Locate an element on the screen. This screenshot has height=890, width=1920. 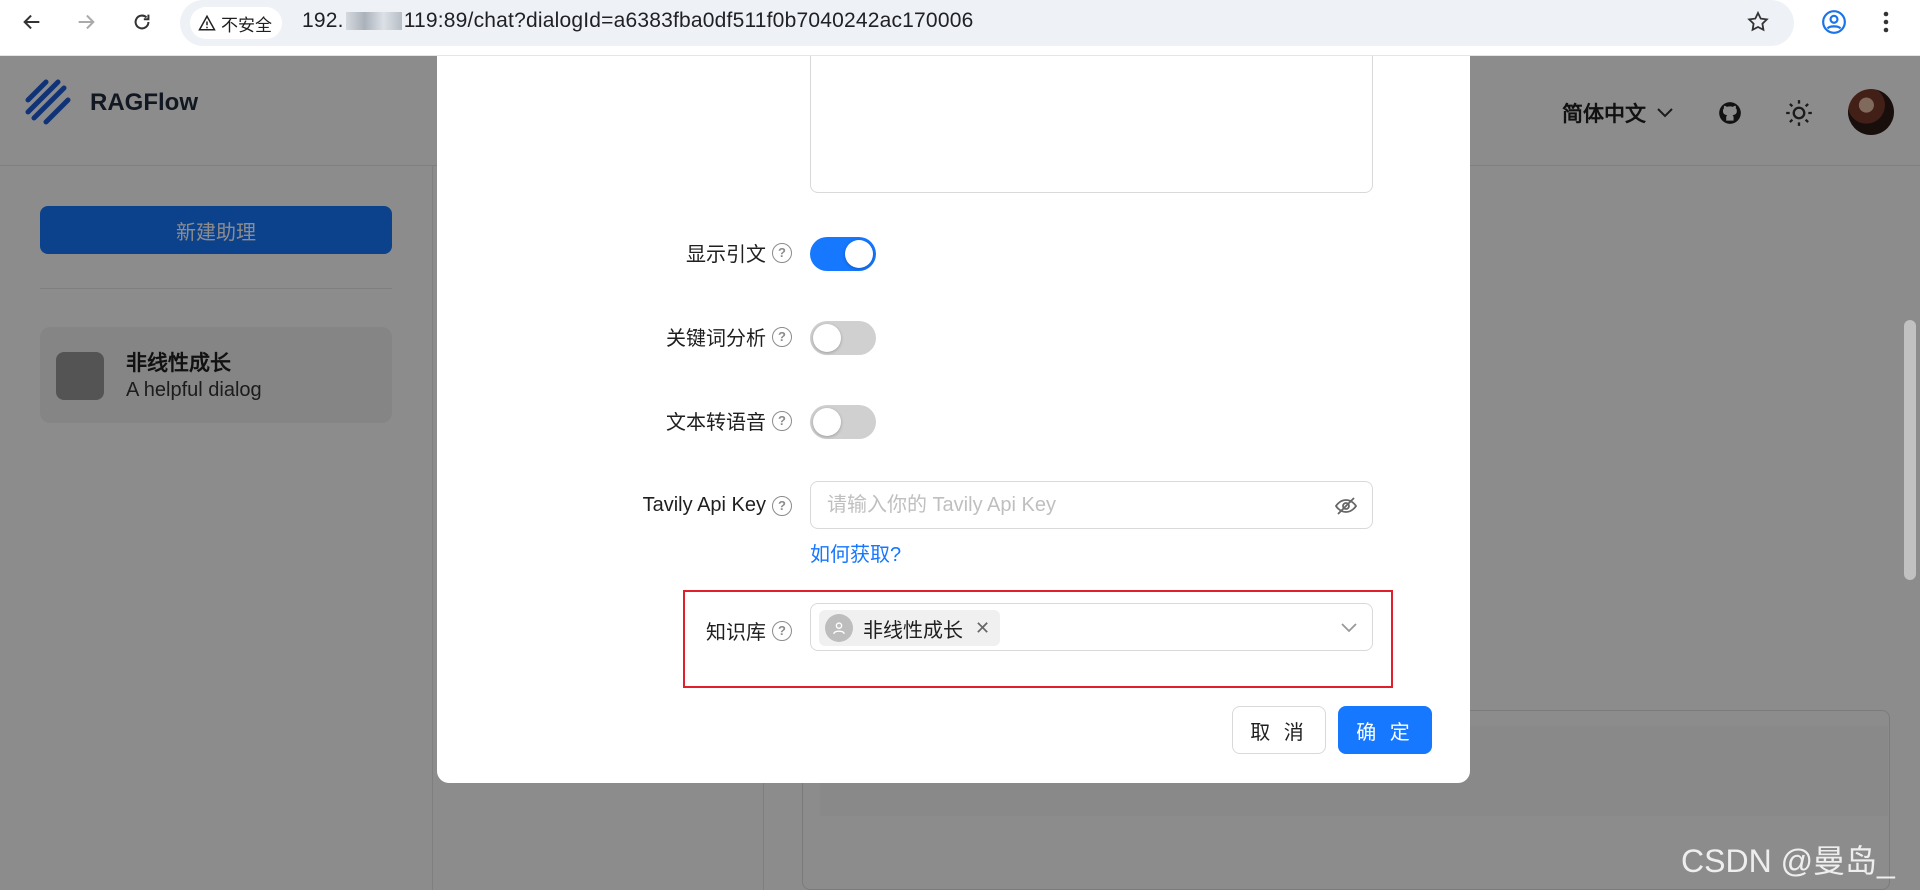
knowledge-base-tag: 非线性成长 ✕ is located at coordinates (910, 628).